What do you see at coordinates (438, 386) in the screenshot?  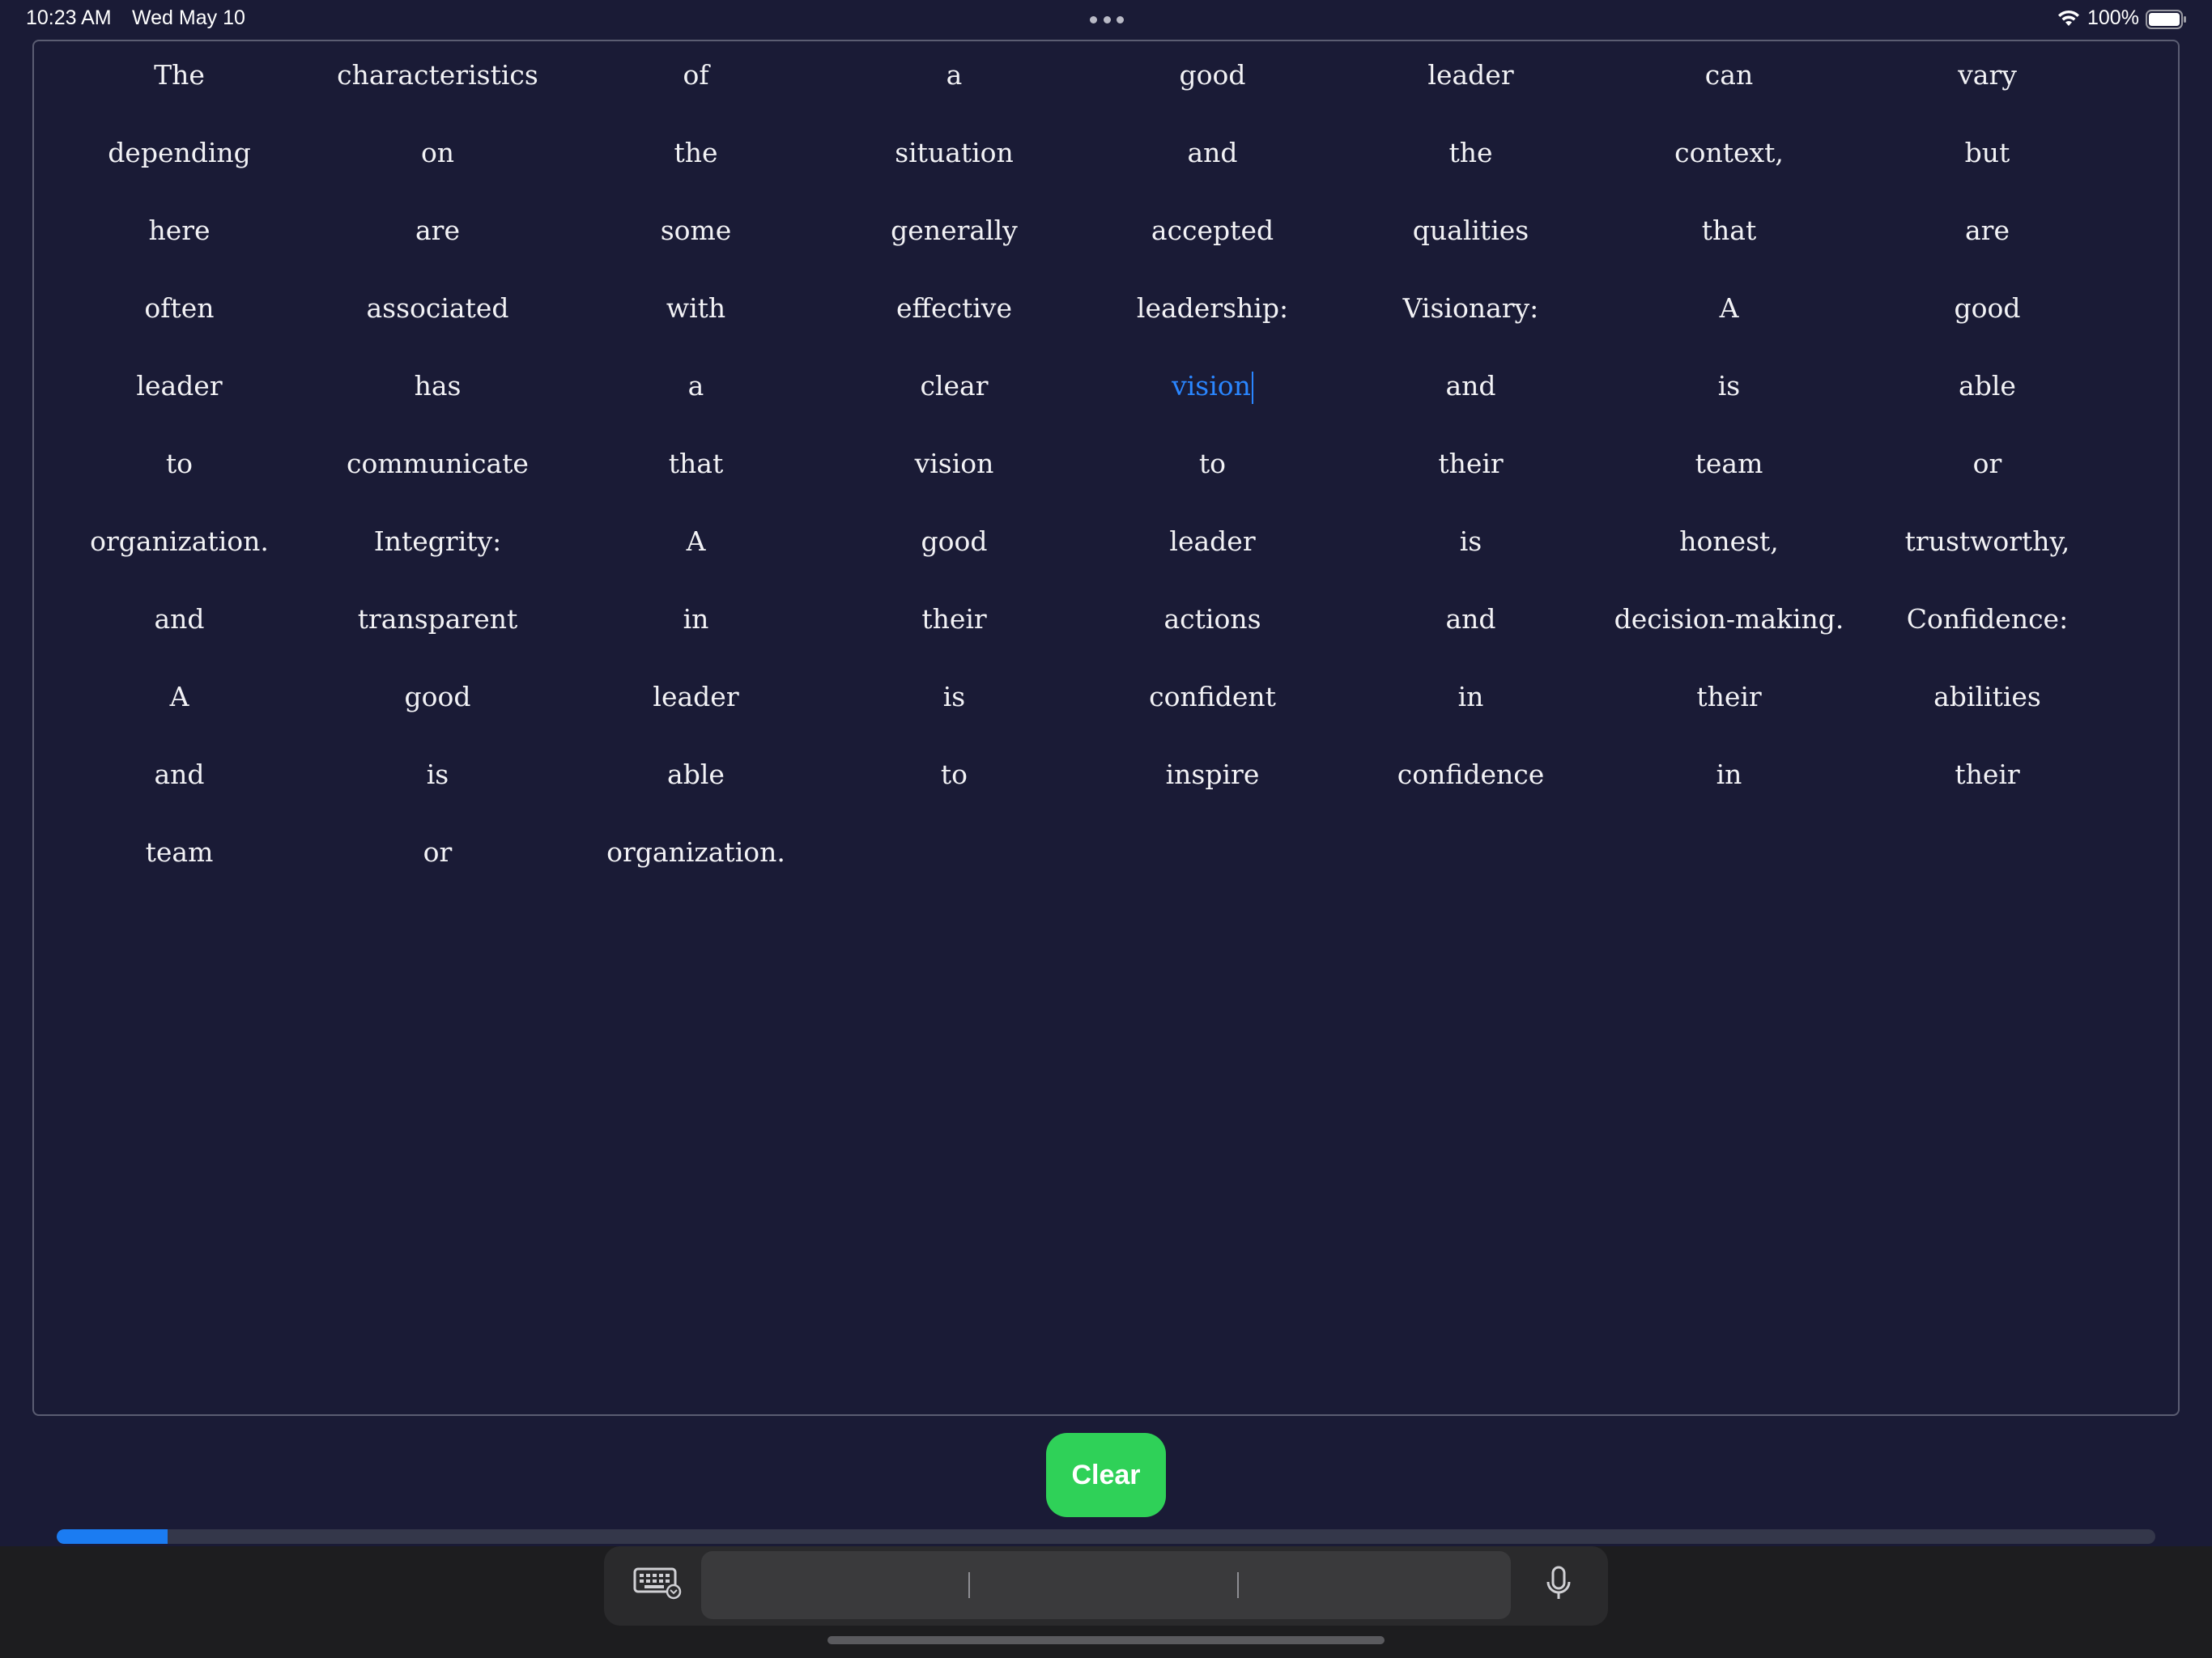 I see `word: has` at bounding box center [438, 386].